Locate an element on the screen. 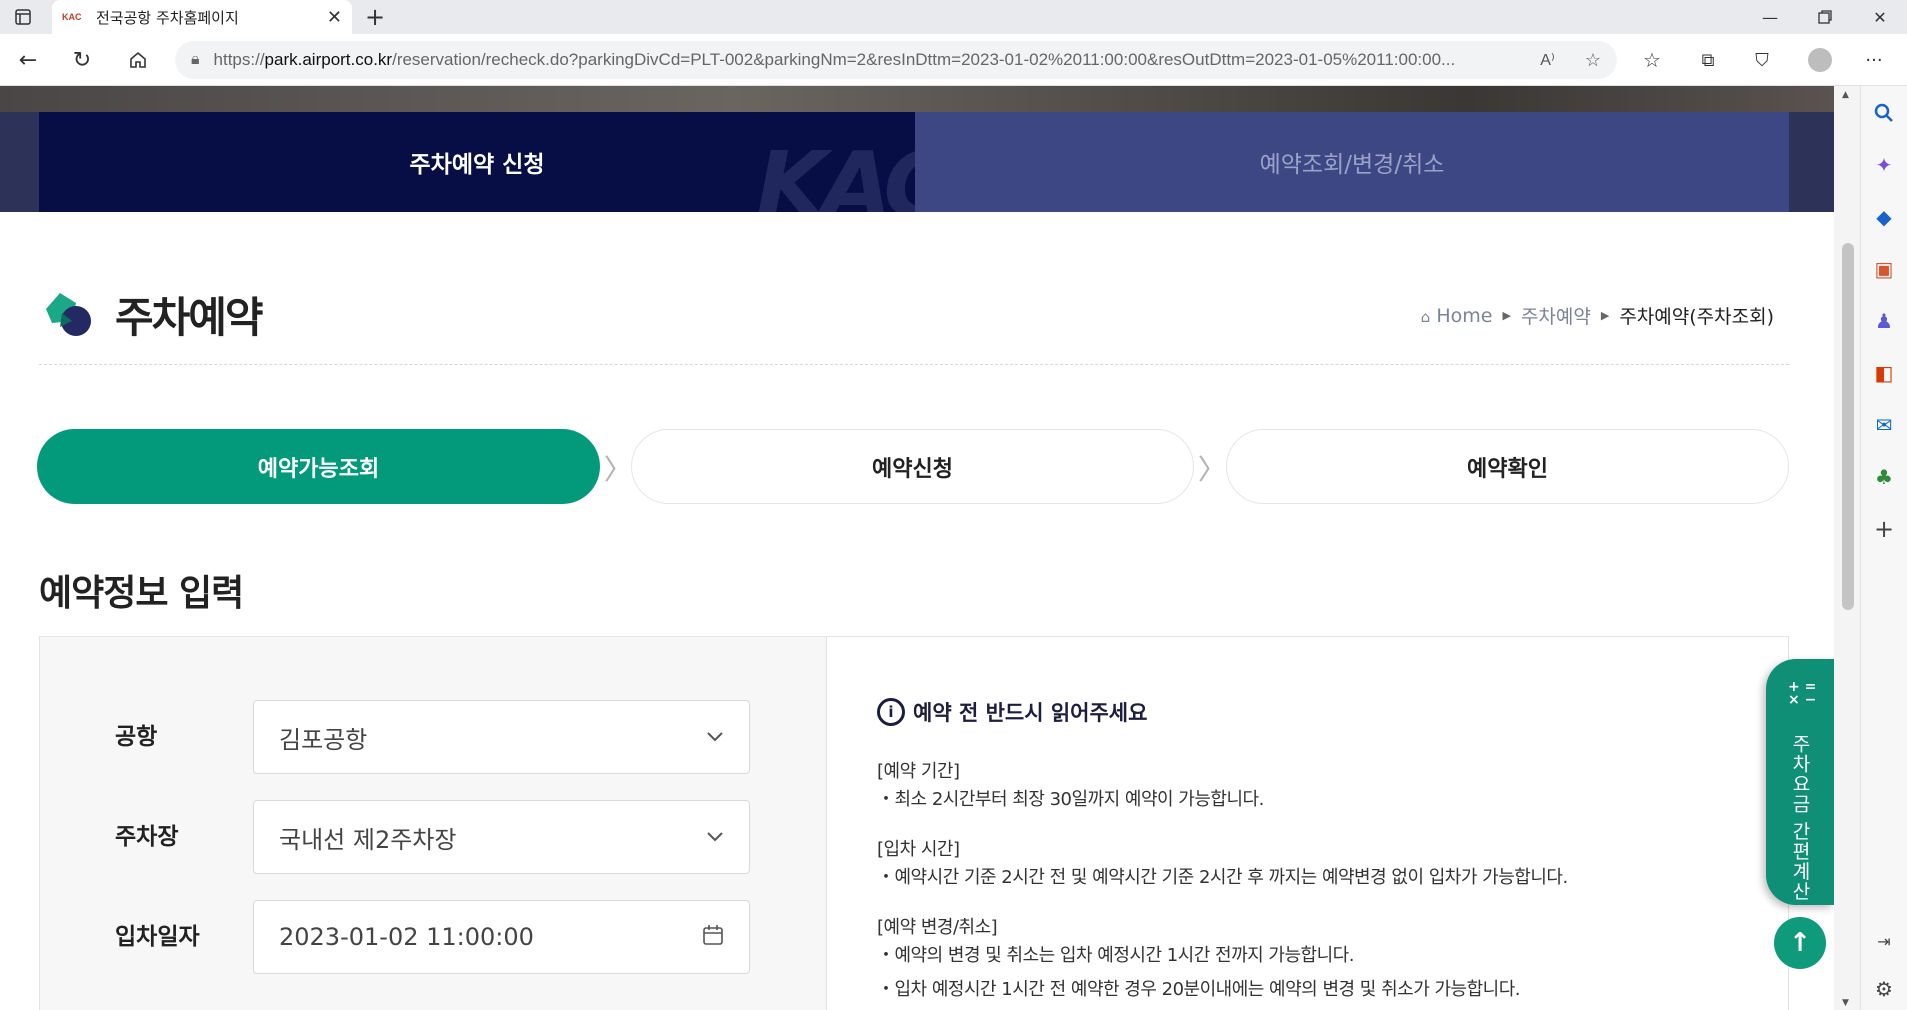 This screenshot has width=1907, height=1010. entry-date-label: 입차일자 is located at coordinates (157, 937).